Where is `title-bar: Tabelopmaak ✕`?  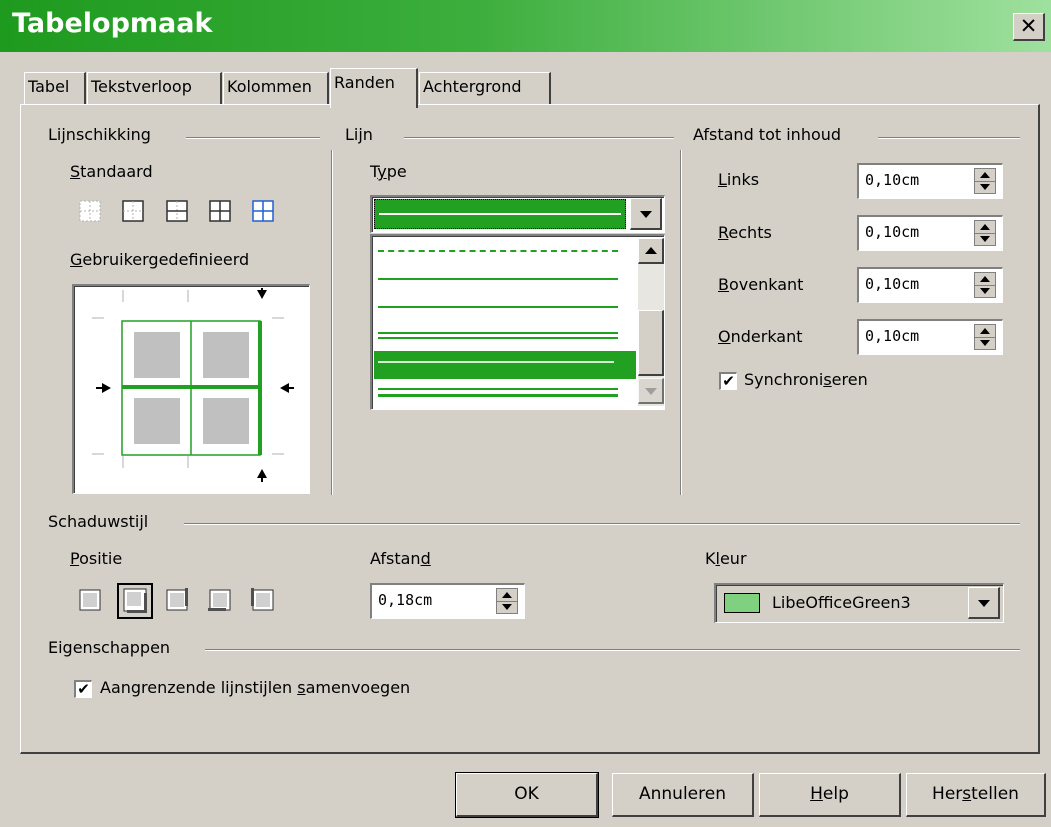 title-bar: Tabelopmaak ✕ is located at coordinates (525, 26).